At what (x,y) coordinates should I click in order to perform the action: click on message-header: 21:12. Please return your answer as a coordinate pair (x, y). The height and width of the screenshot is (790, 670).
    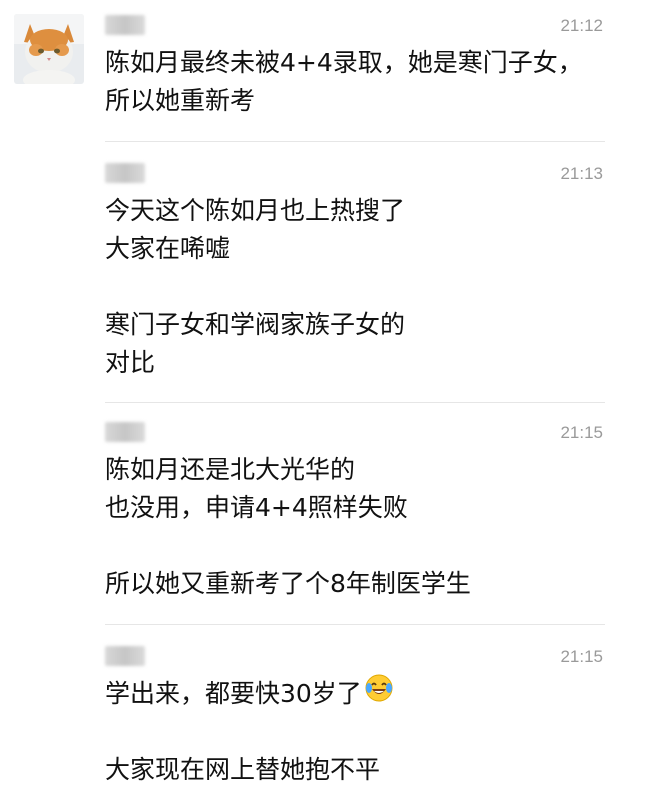
    Looking at the image, I should click on (355, 27).